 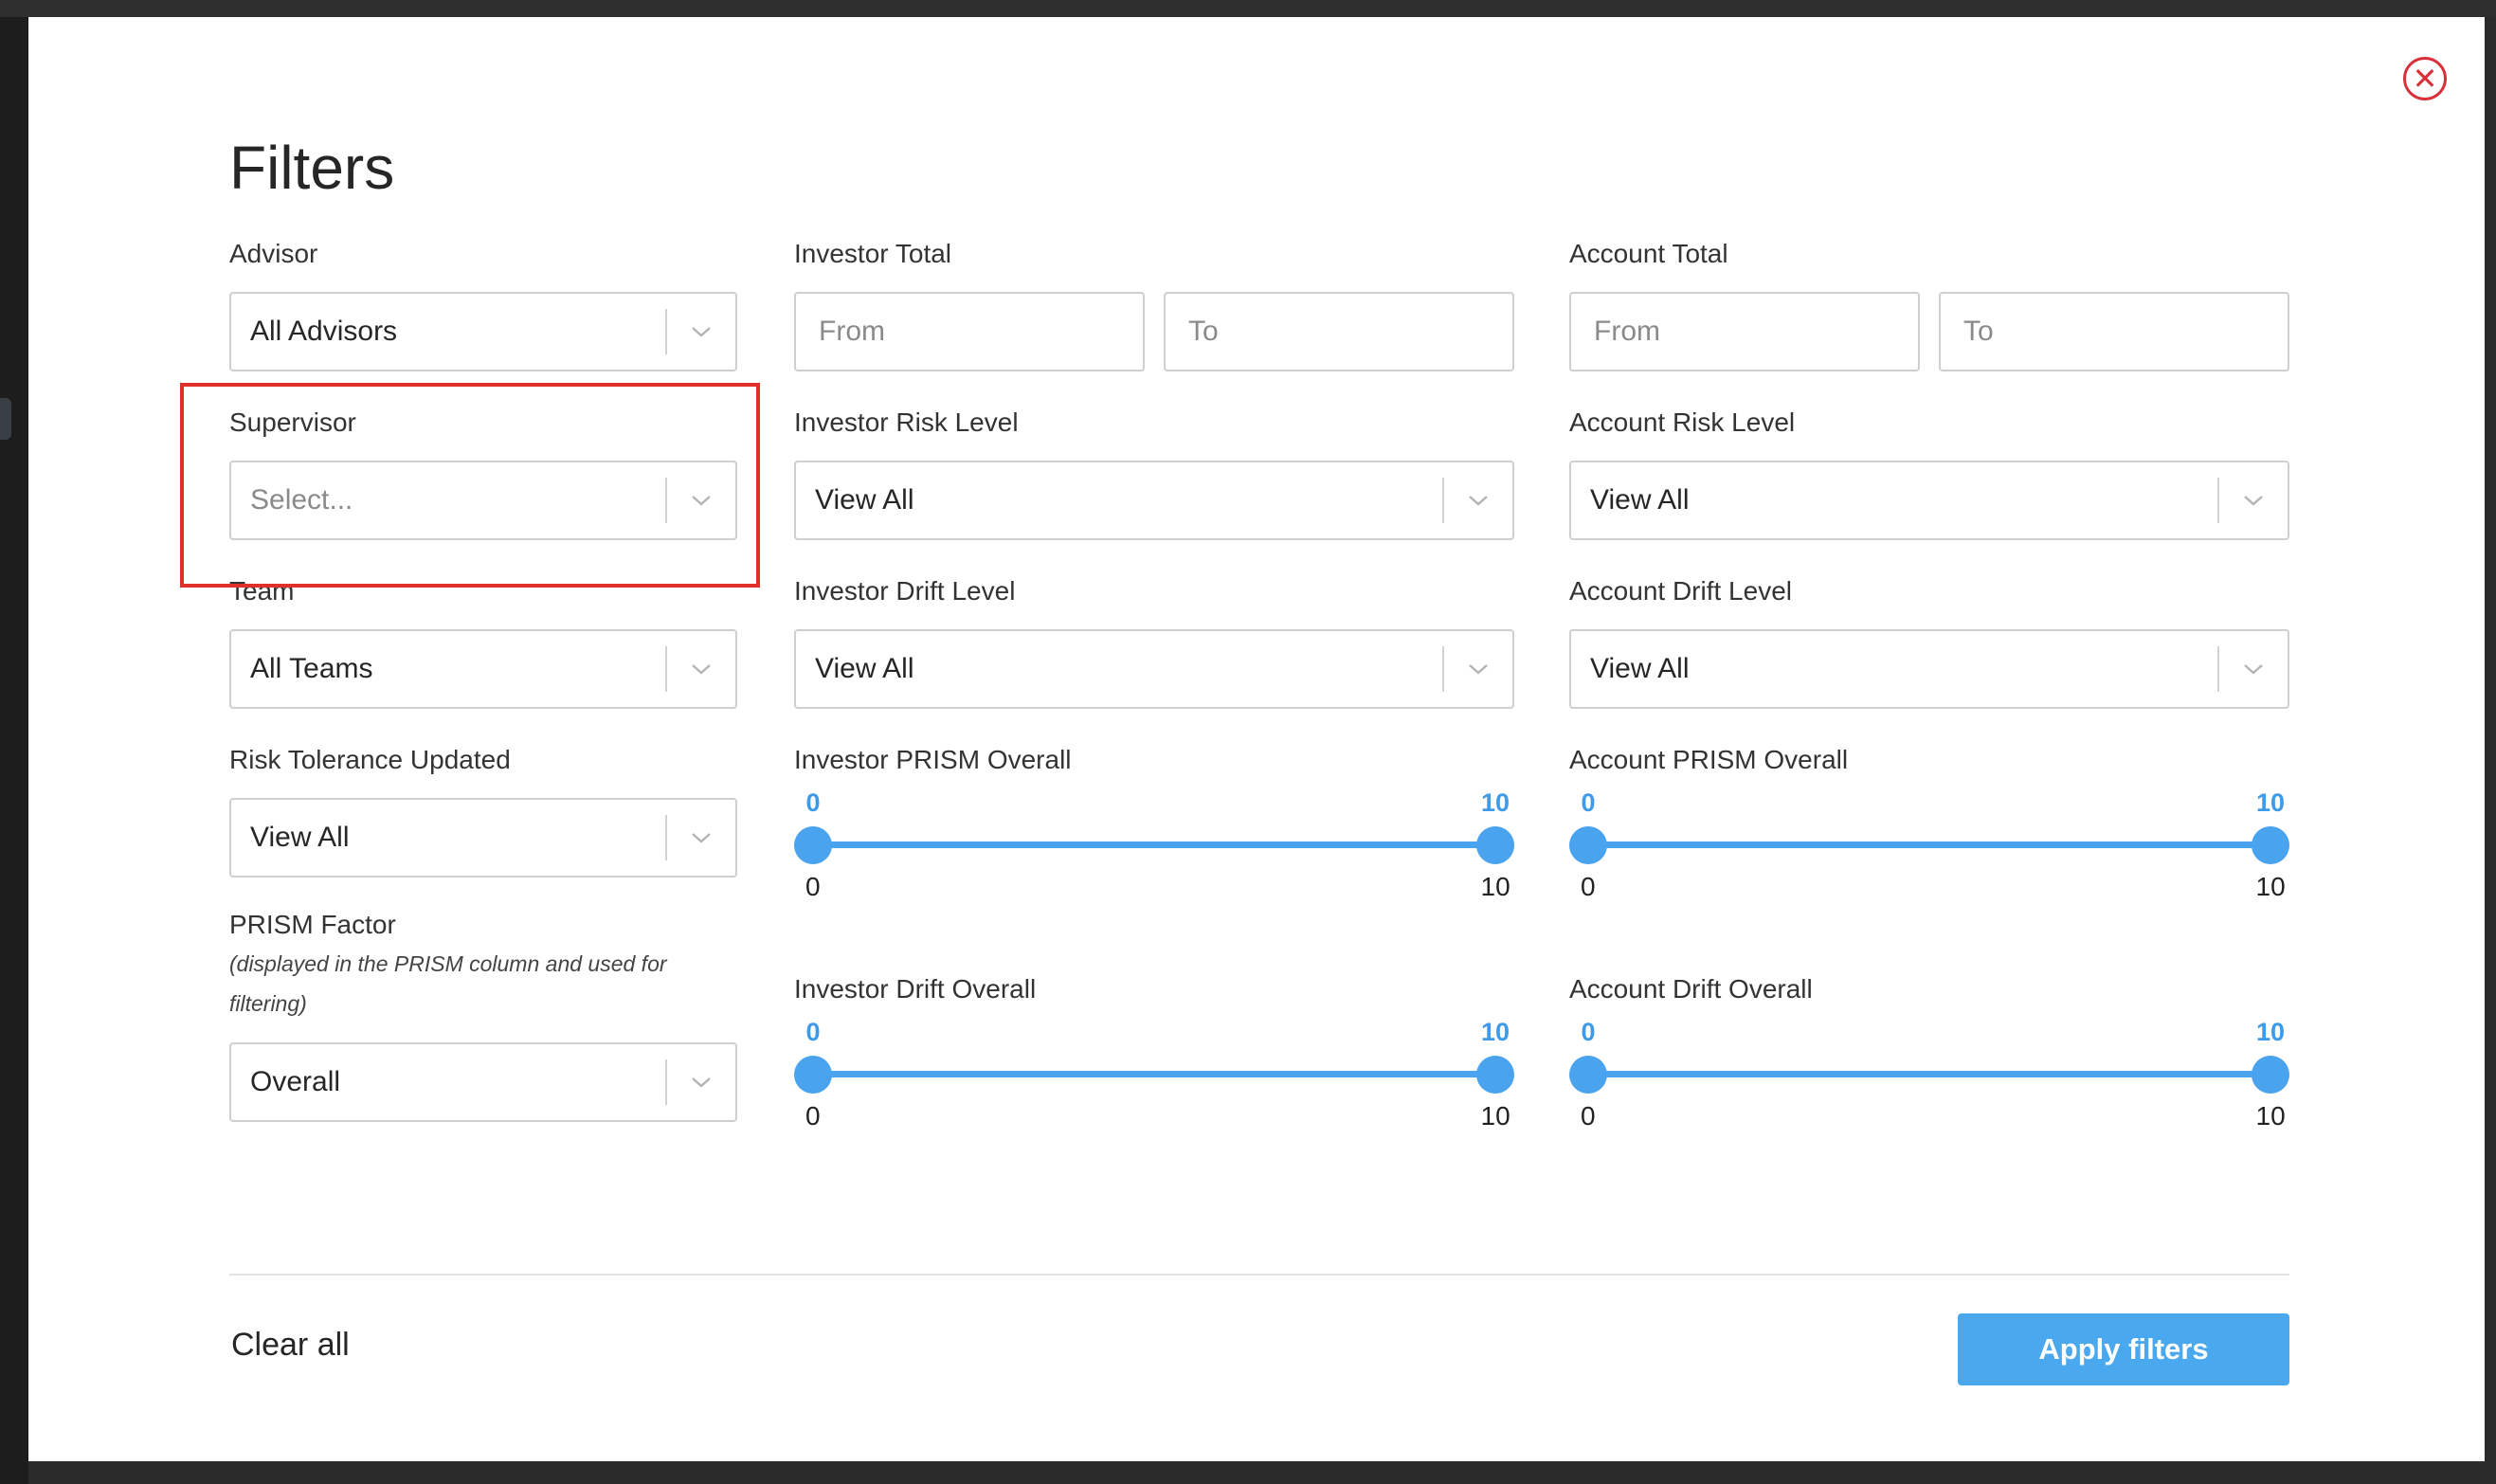 What do you see at coordinates (483, 331) in the screenshot?
I see `advisor-select: All Advisors` at bounding box center [483, 331].